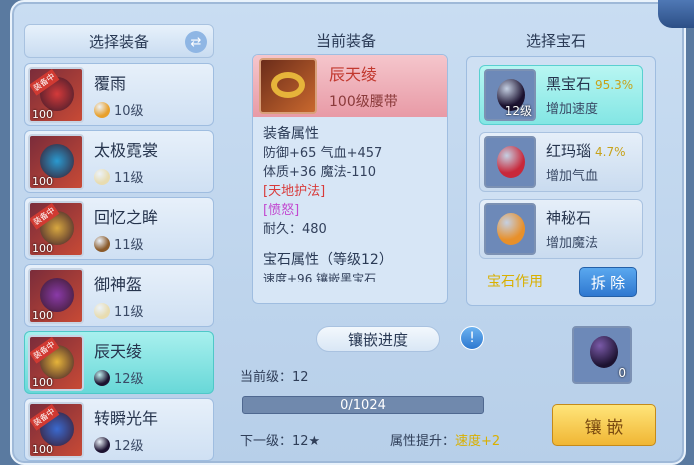  Describe the element at coordinates (572, 176) in the screenshot. I see `gem-description: 增加气血` at that location.